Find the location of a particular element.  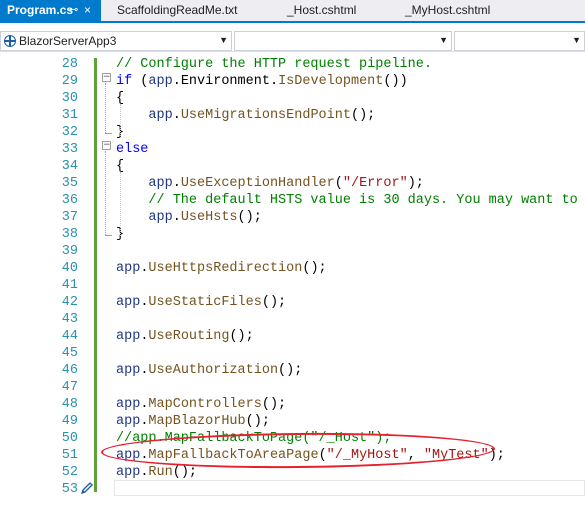

line-number: 31 is located at coordinates (69, 115).